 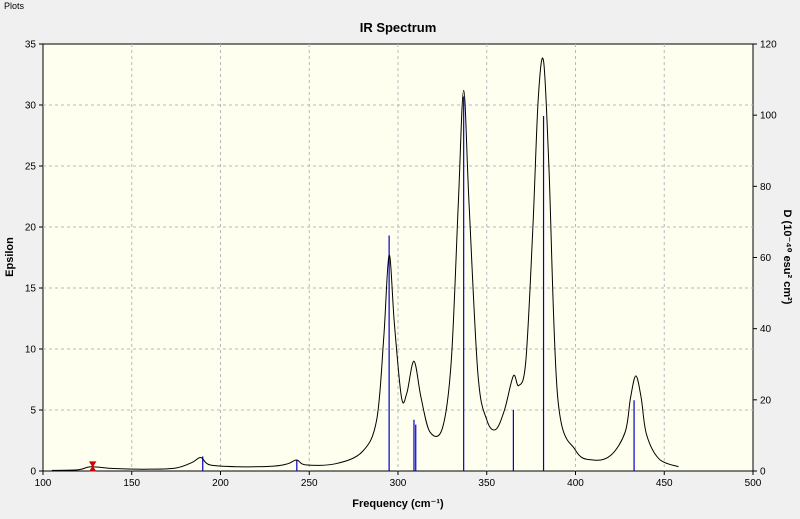 I want to click on x-tick-label: 350, so click(x=486, y=483).